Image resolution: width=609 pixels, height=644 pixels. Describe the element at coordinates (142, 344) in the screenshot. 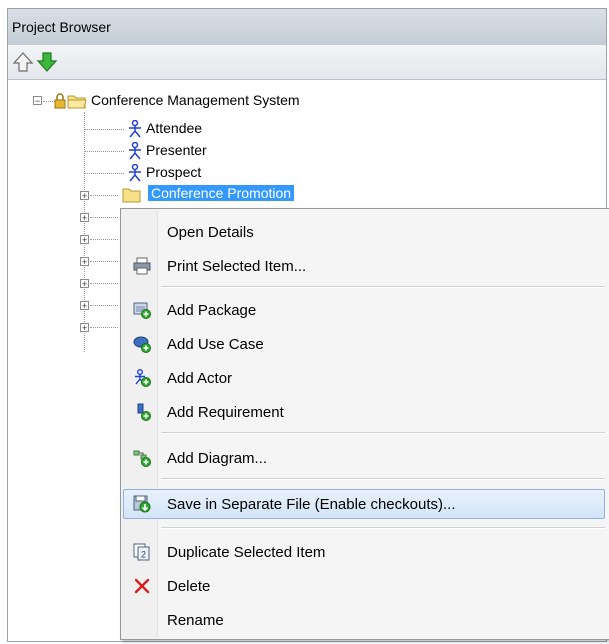

I see `add-use-case-icon` at that location.